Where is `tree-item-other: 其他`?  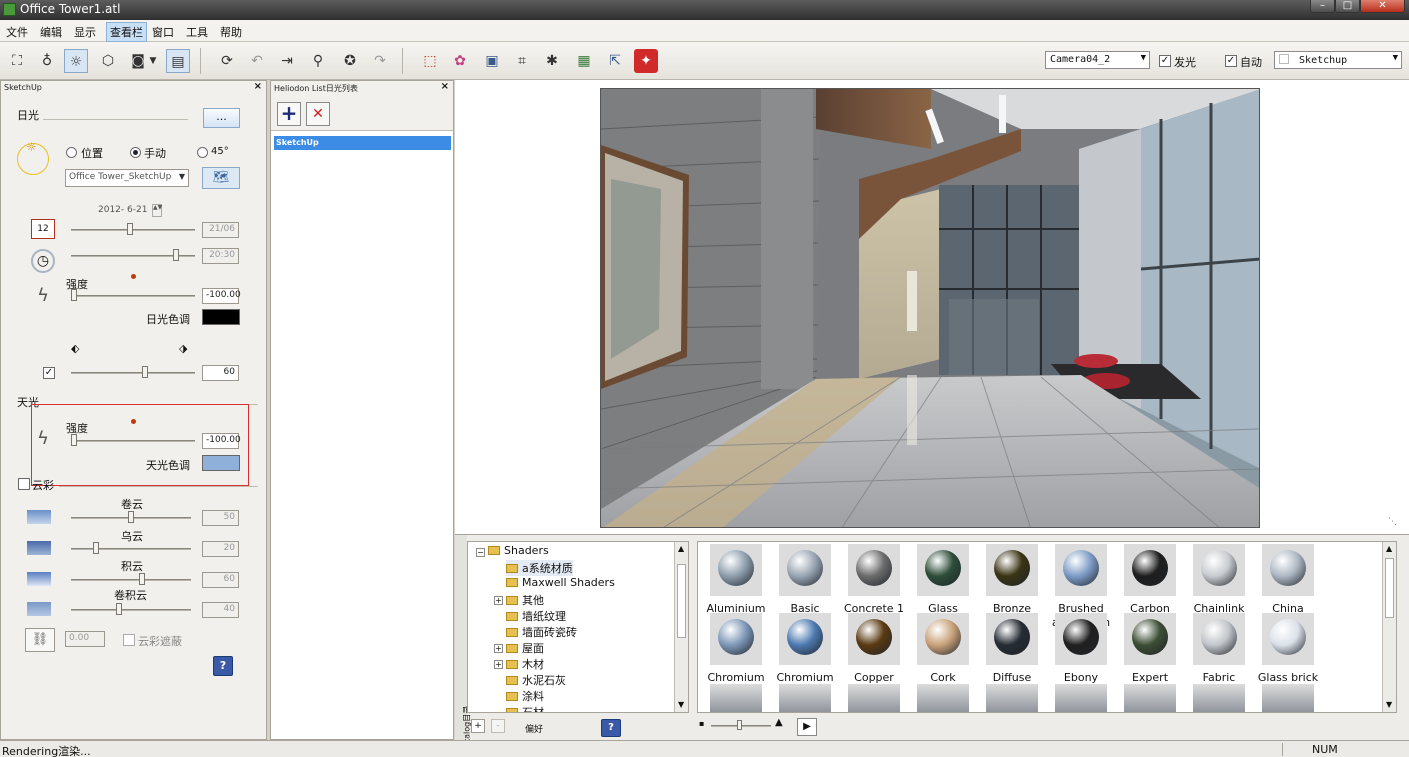
tree-item-other: 其他 is located at coordinates (525, 600).